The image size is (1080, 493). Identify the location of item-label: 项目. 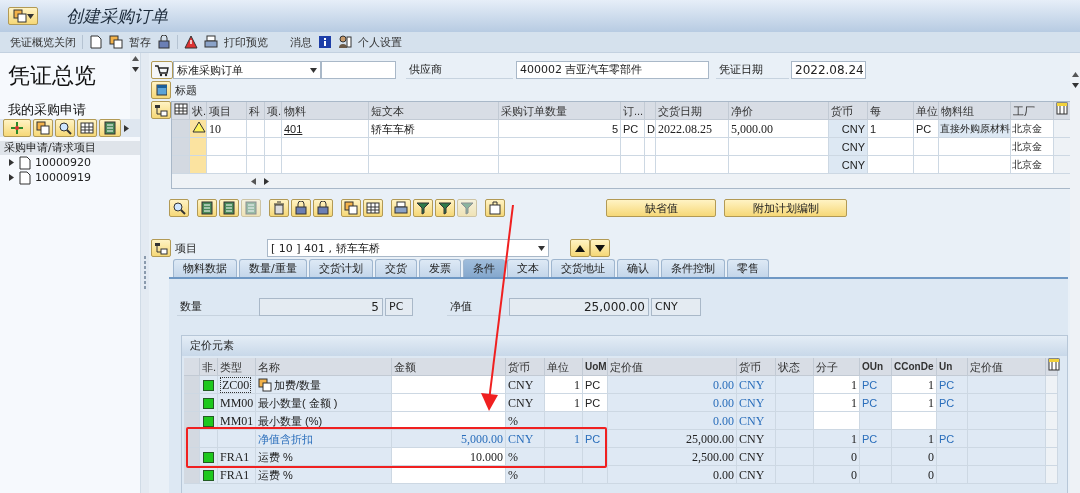
(186, 248).